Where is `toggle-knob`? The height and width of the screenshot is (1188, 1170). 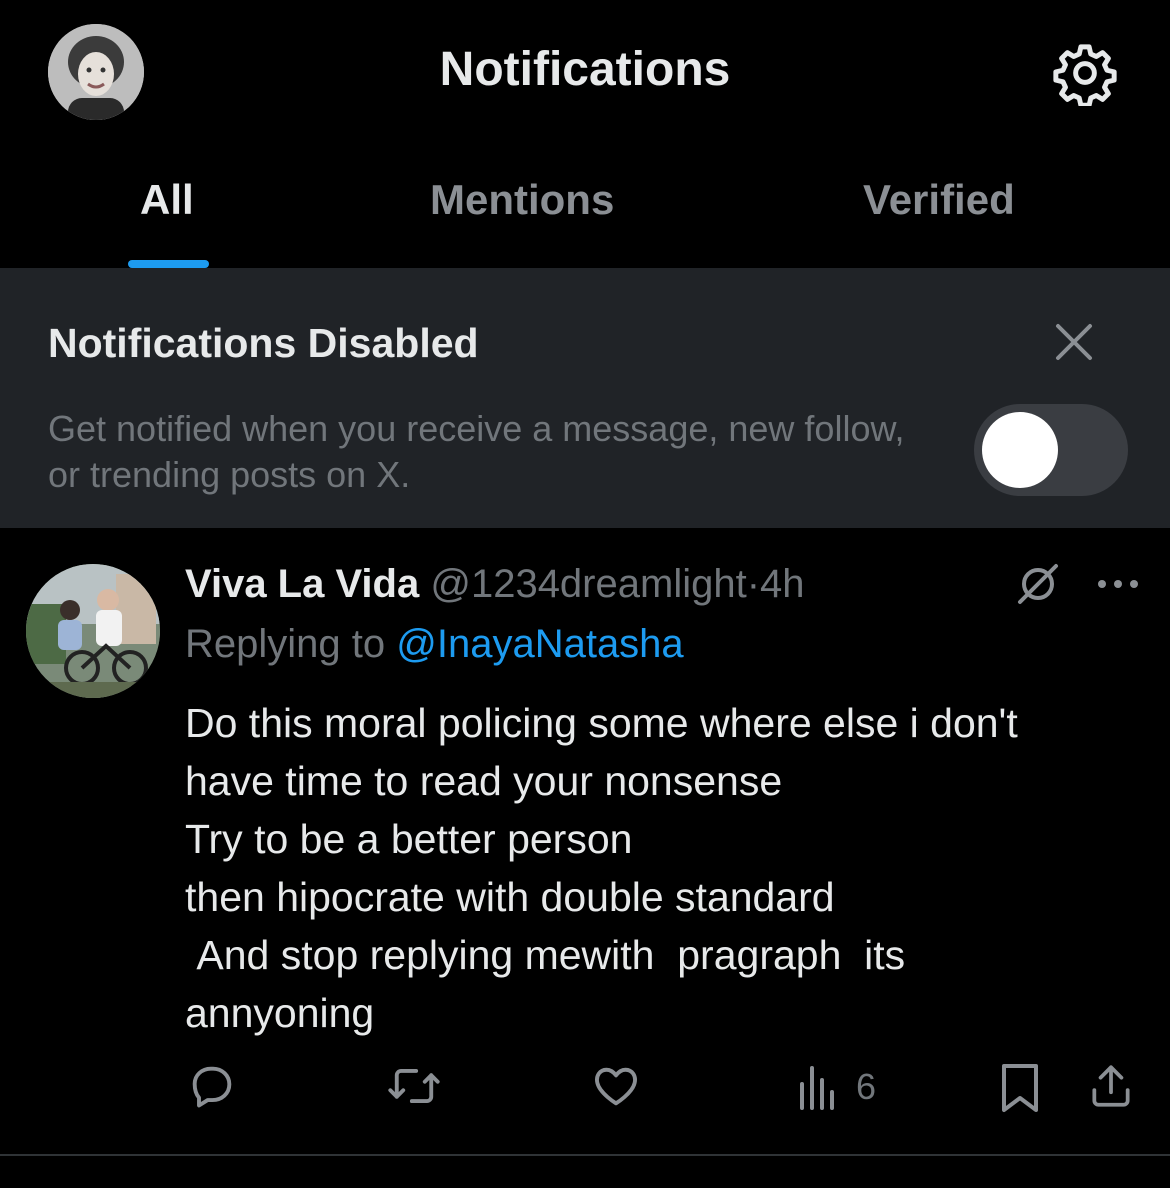
toggle-knob is located at coordinates (1020, 450).